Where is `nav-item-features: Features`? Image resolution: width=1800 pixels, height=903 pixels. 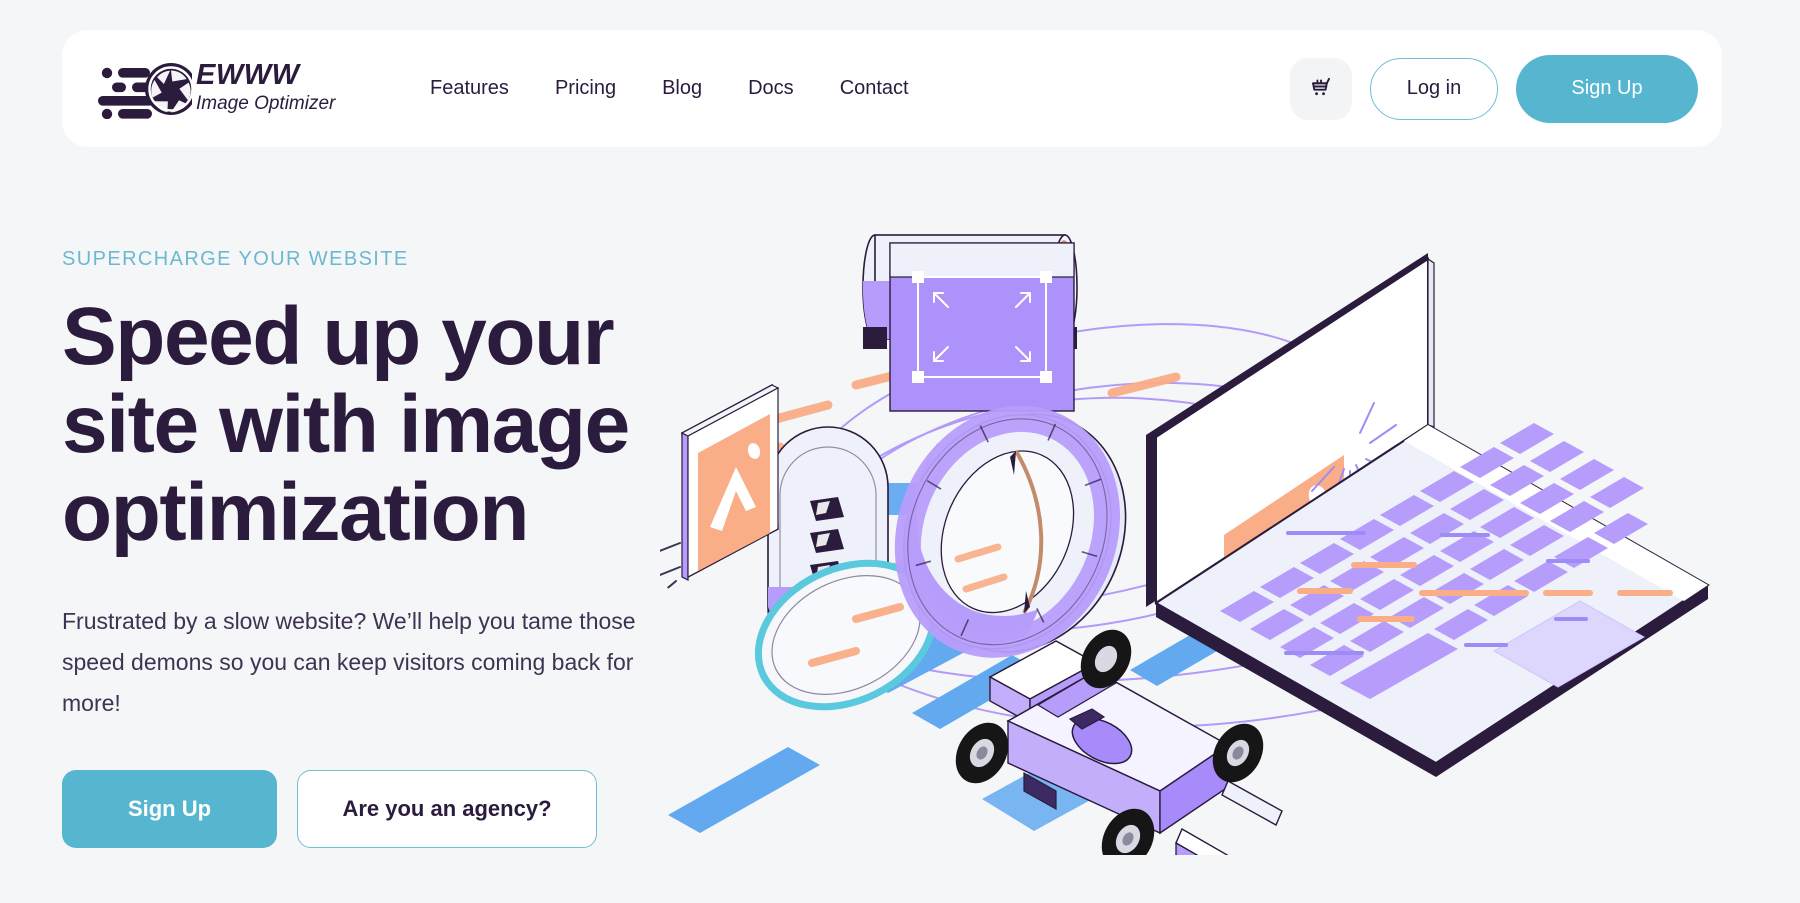
nav-item-features: Features is located at coordinates (469, 88).